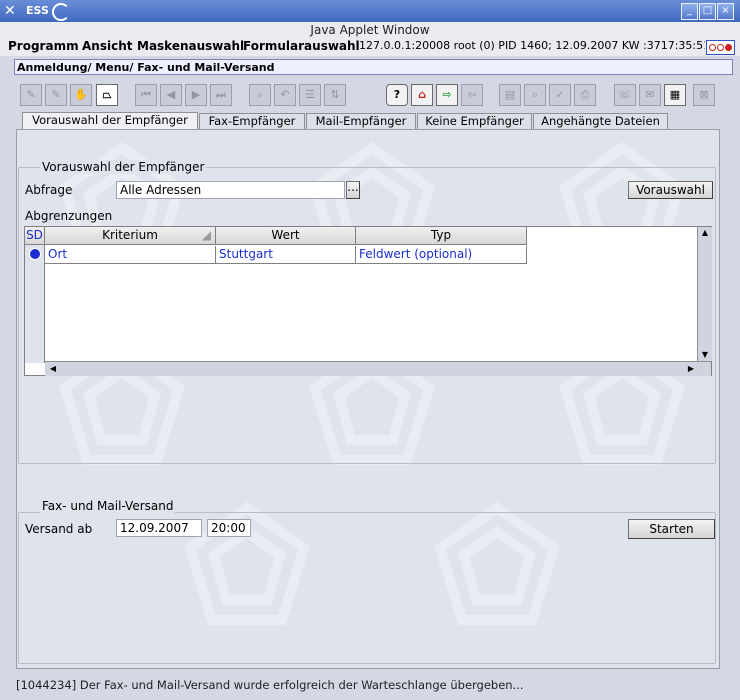  Describe the element at coordinates (49, 190) in the screenshot. I see `query-label: Abfrage` at that location.